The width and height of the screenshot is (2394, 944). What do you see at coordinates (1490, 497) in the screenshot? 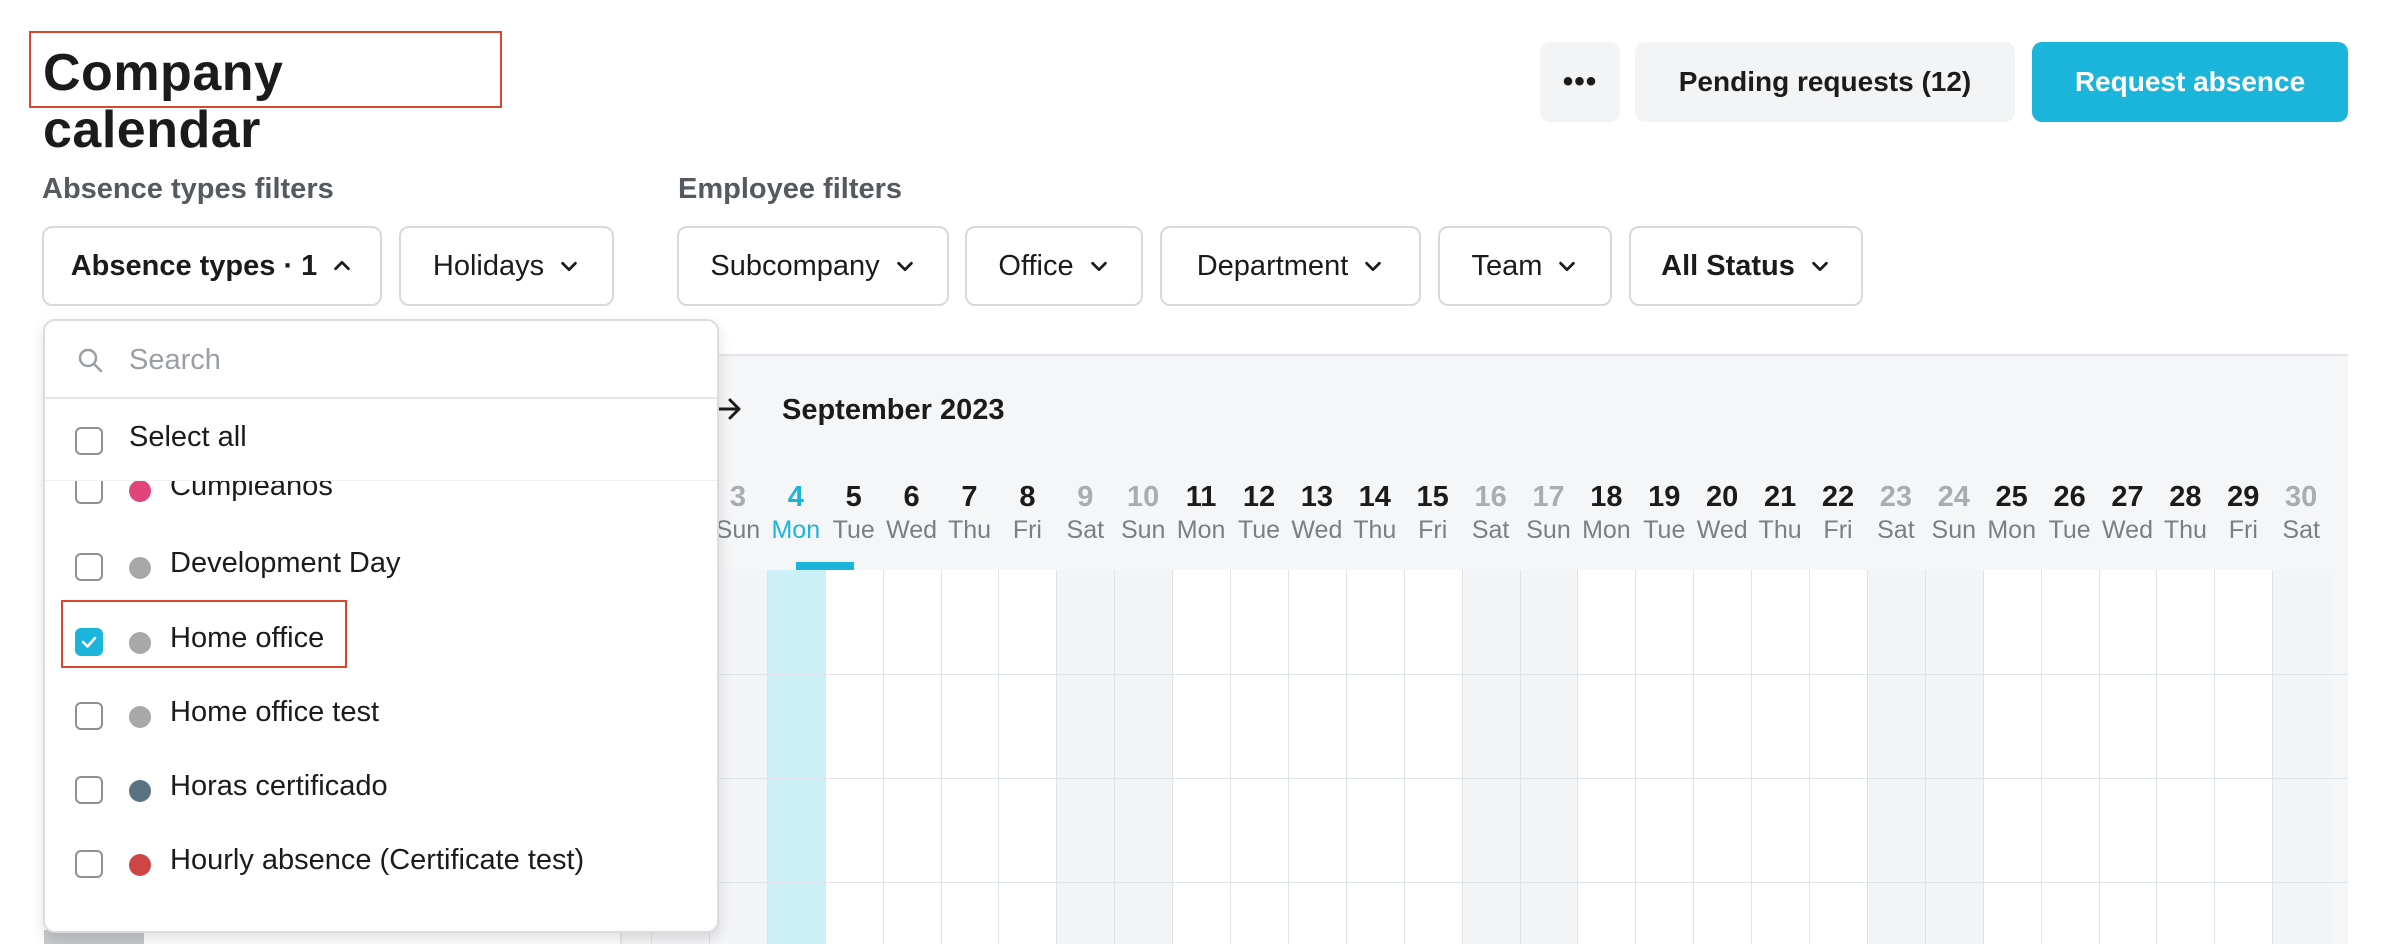
I see `day-number: 16` at bounding box center [1490, 497].